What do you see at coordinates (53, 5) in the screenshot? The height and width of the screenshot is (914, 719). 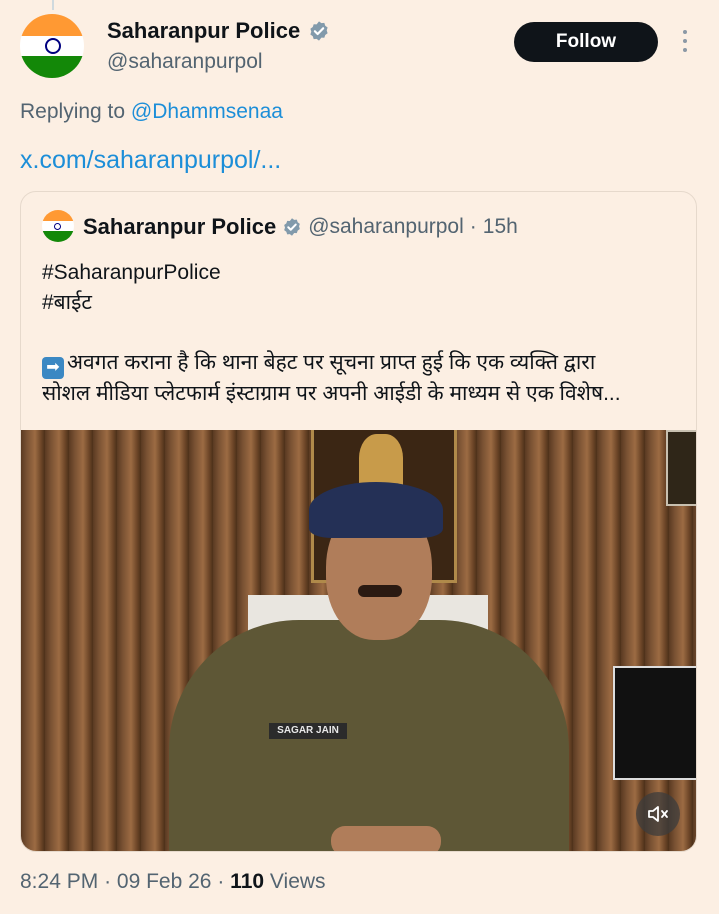 I see `thread-line` at bounding box center [53, 5].